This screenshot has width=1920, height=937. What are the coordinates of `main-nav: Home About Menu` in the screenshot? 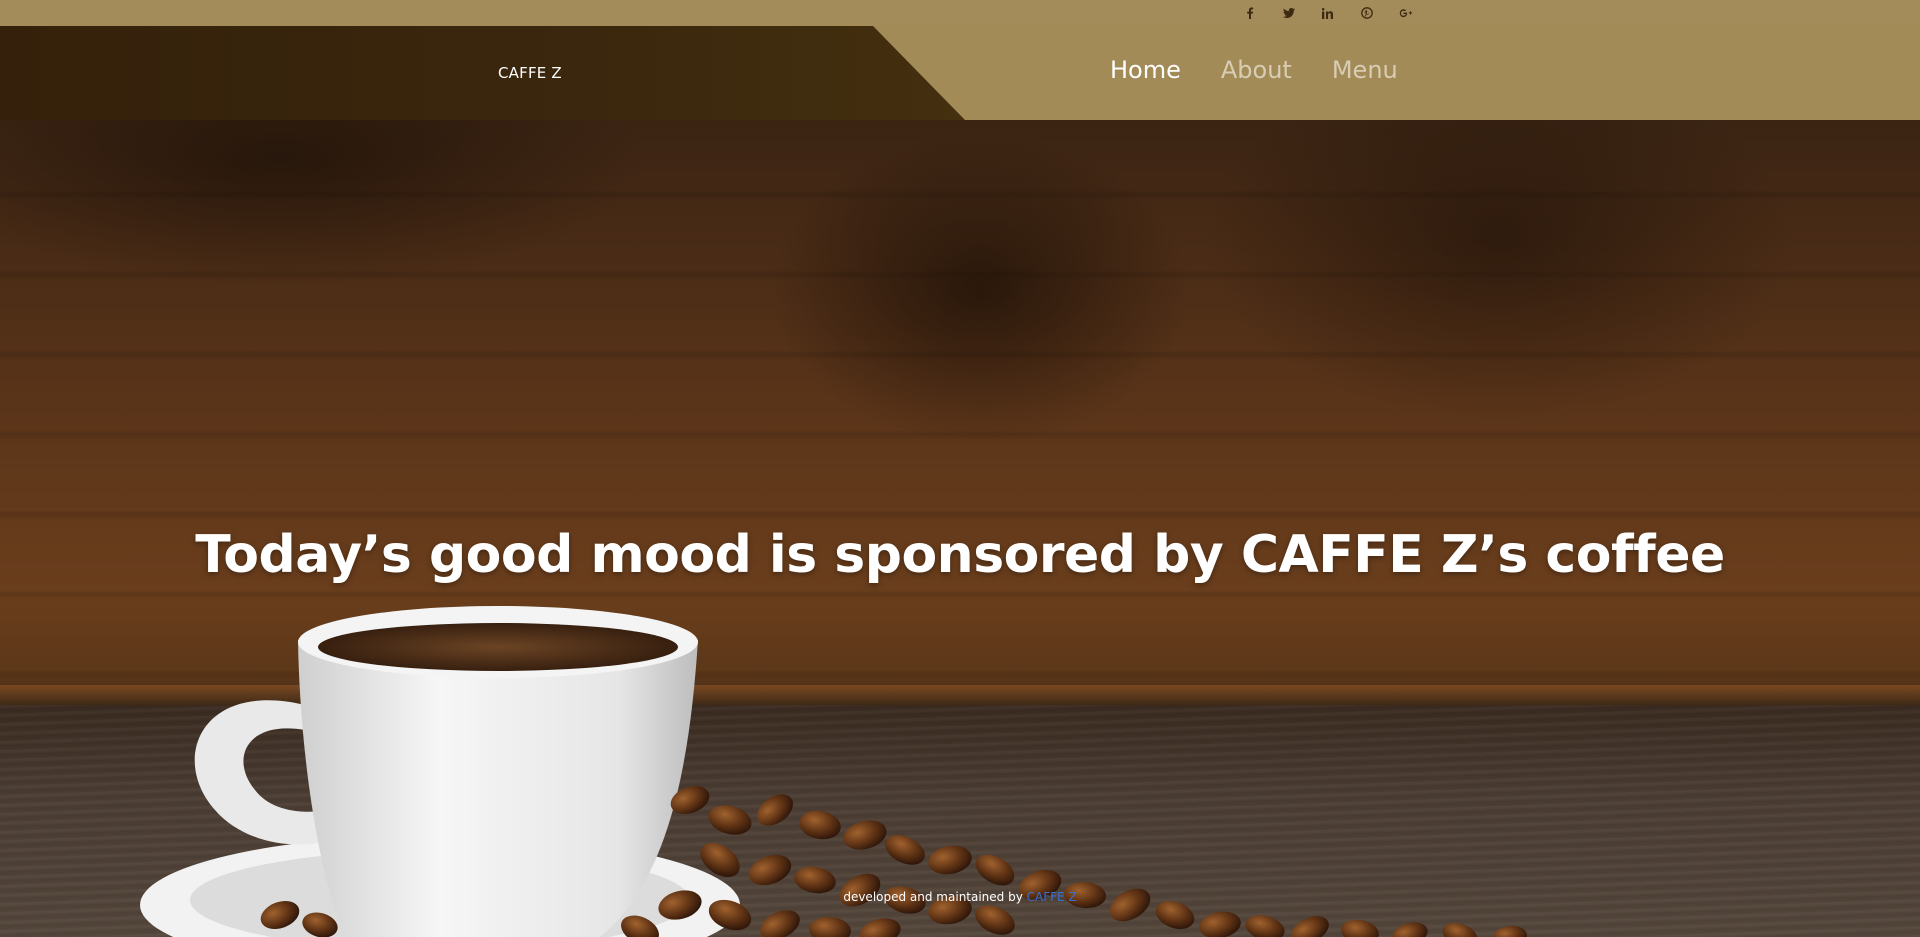 It's located at (1254, 70).